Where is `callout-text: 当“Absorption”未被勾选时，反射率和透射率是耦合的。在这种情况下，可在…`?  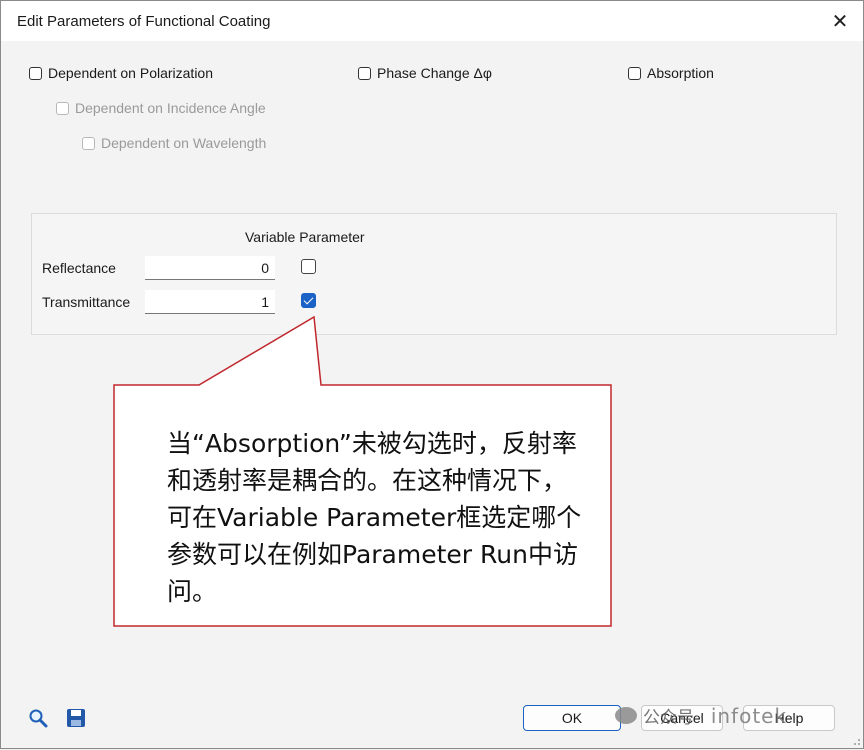
callout-text: 当“Absorption”未被勾选时，反射率和透射率是耦合的。在这种情况下，可在… is located at coordinates (374, 517).